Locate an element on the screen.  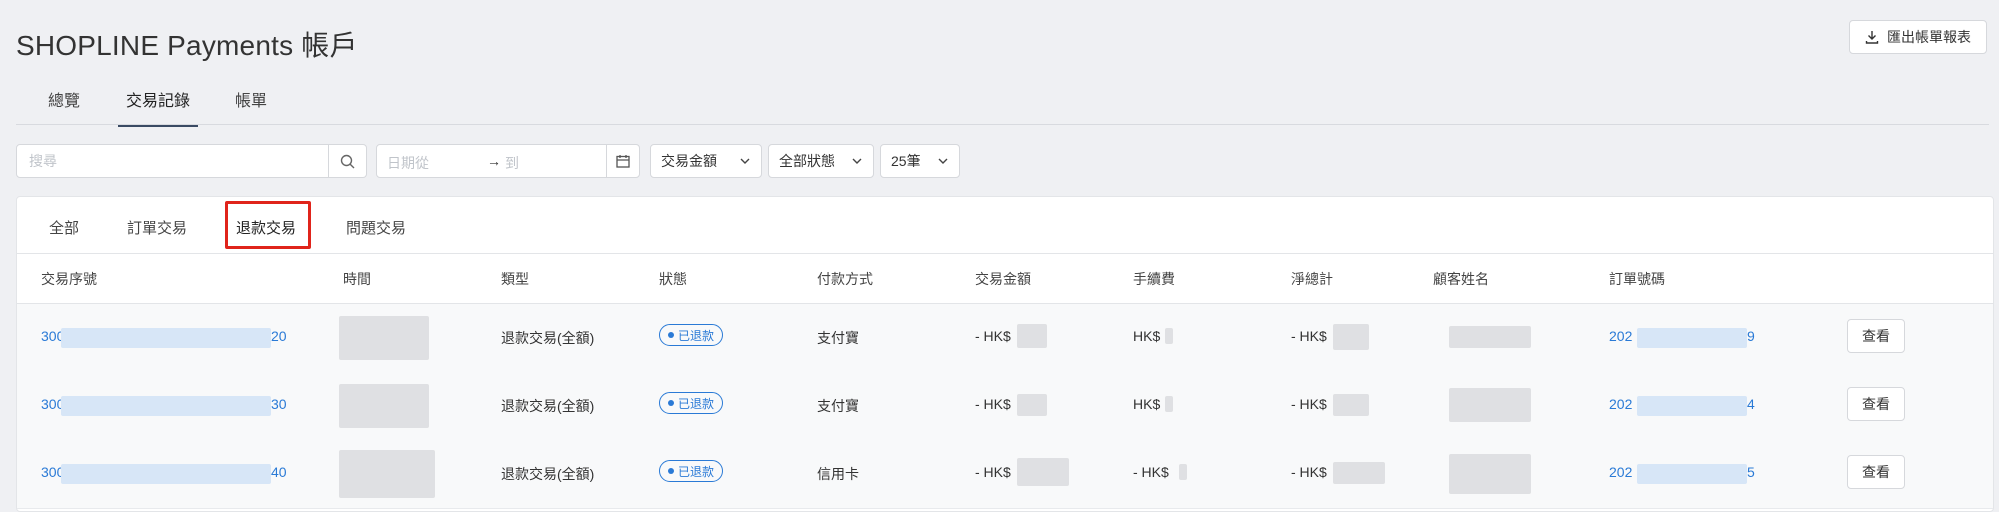
status-select: 全部狀態 is located at coordinates (821, 161).